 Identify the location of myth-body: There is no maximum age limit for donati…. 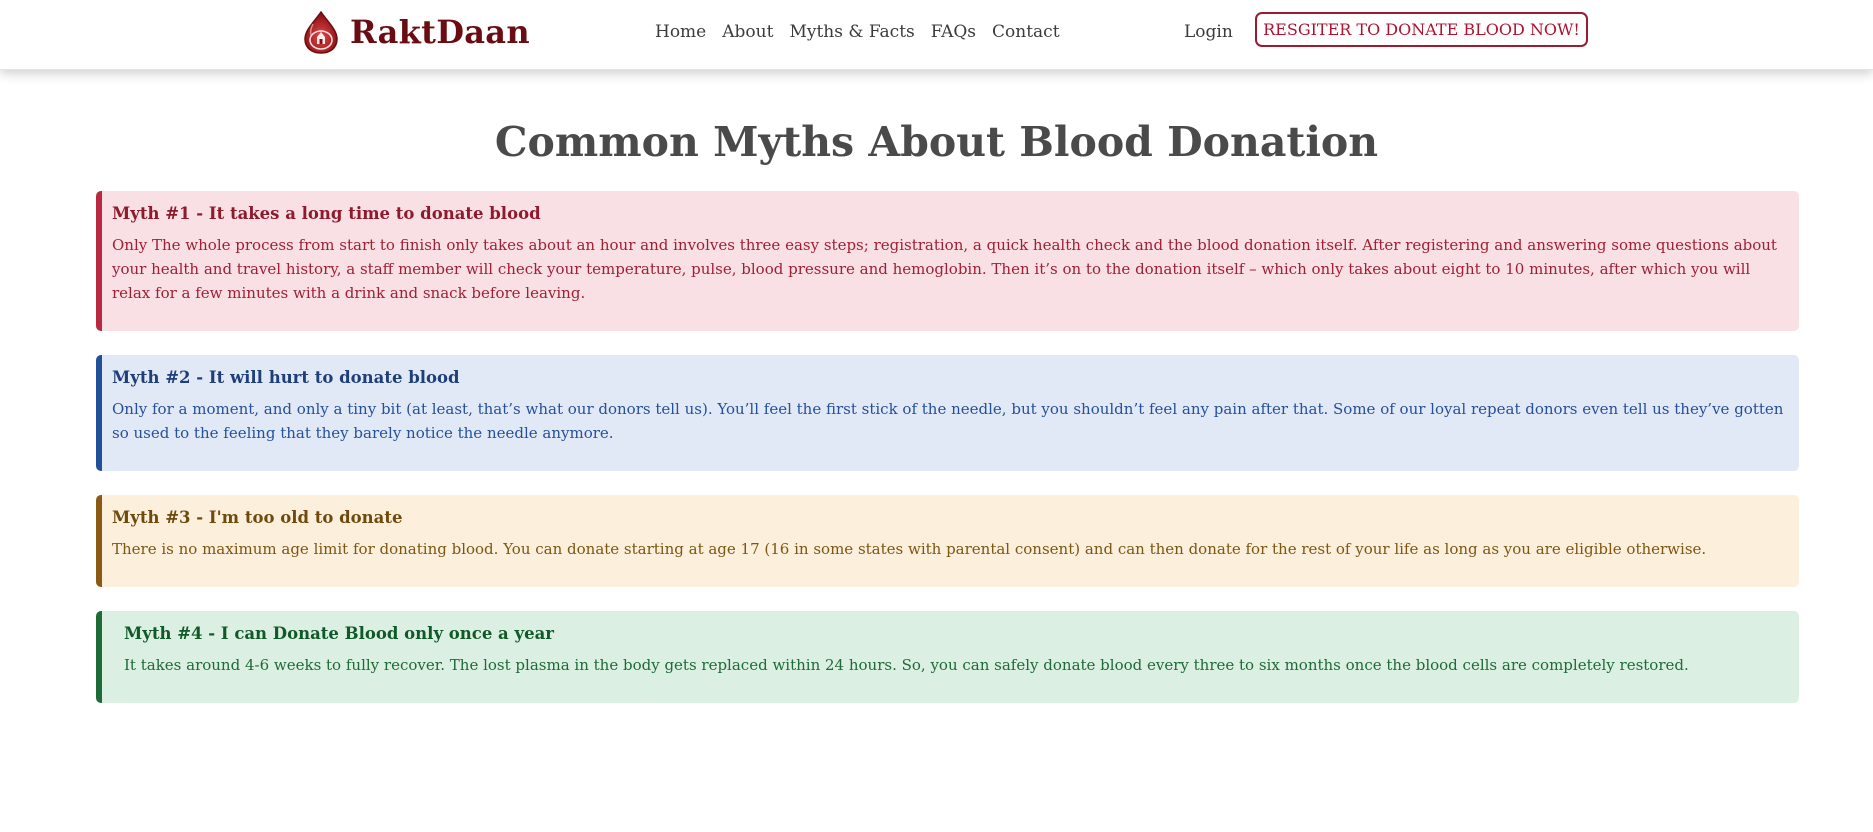
(909, 549).